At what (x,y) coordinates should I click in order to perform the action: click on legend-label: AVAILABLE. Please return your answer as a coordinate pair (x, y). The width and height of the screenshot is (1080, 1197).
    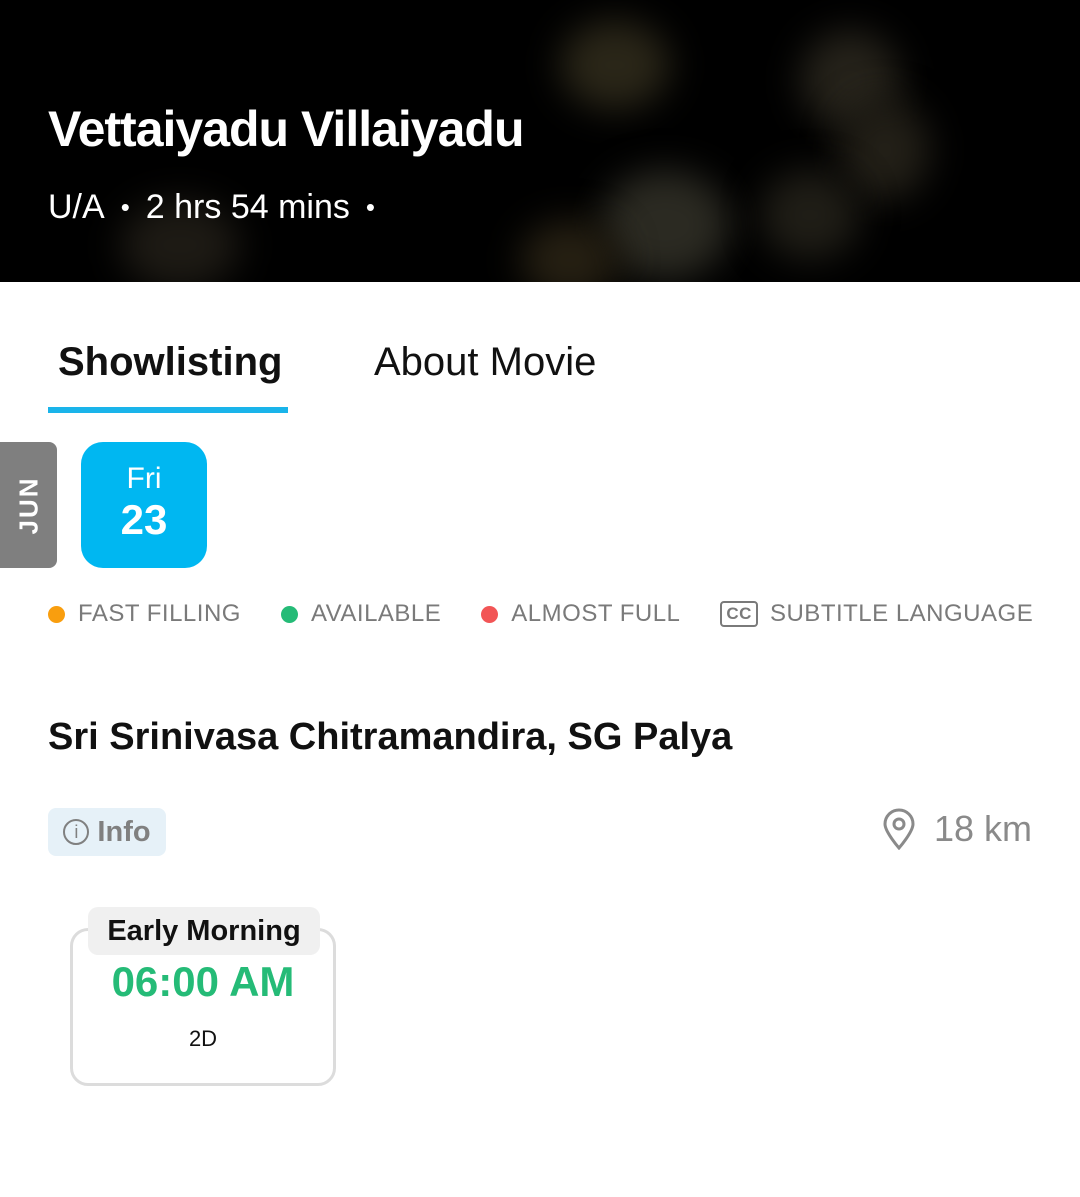
    Looking at the image, I should click on (376, 613).